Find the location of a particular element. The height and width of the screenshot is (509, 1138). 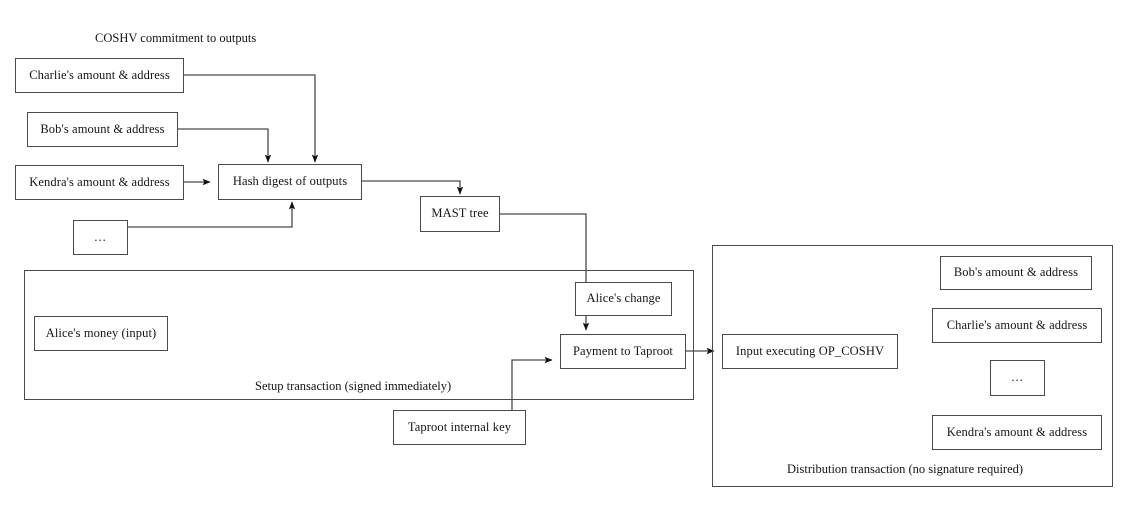

node-input-executing-opcoshv-label: Input executing OP_COSHV is located at coordinates (810, 350).